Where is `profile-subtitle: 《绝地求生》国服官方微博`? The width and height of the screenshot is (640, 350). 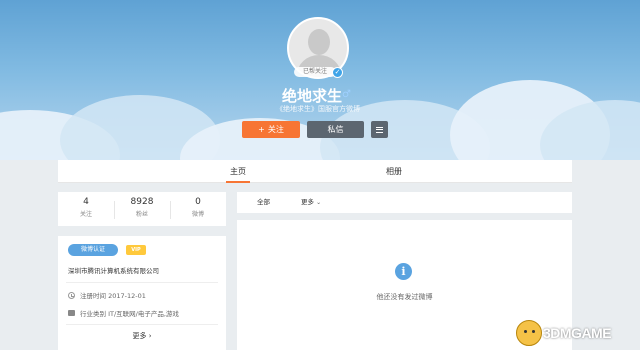 profile-subtitle: 《绝地求生》国服官方微博 is located at coordinates (318, 109).